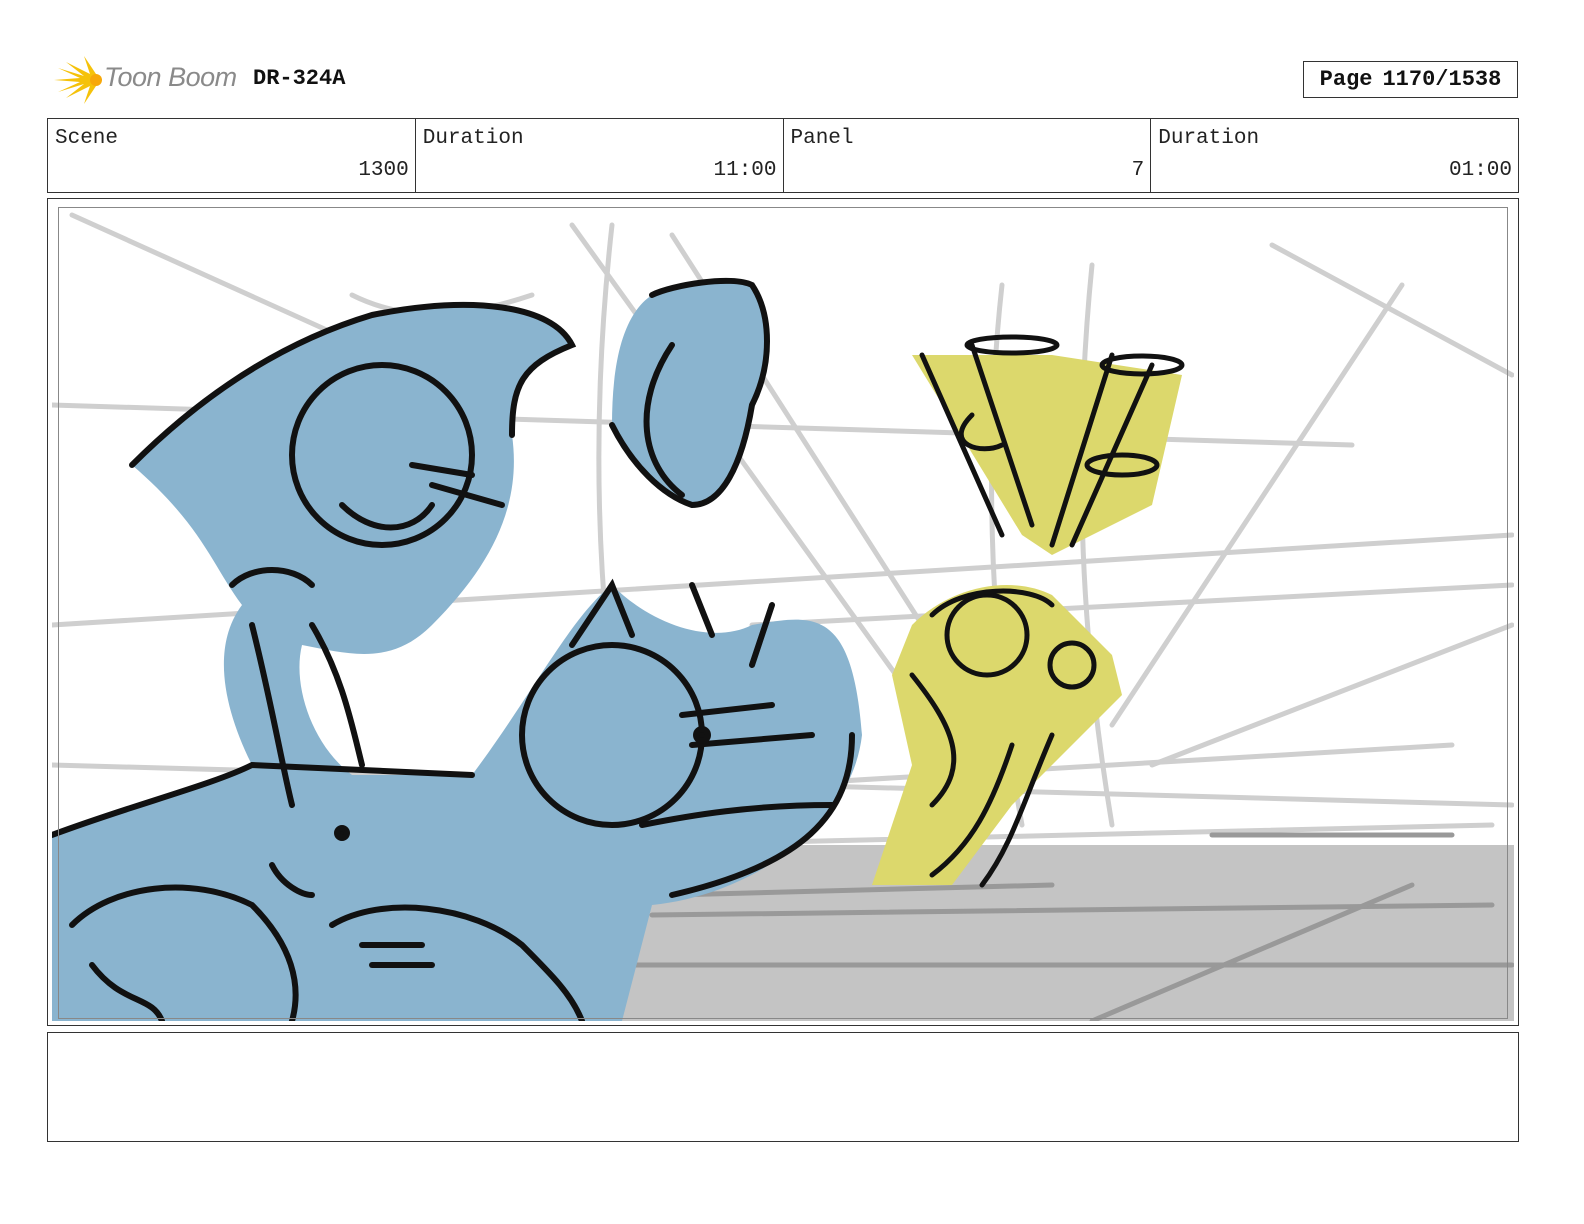  I want to click on page-indicator: Page 1170/1538, so click(1410, 79).